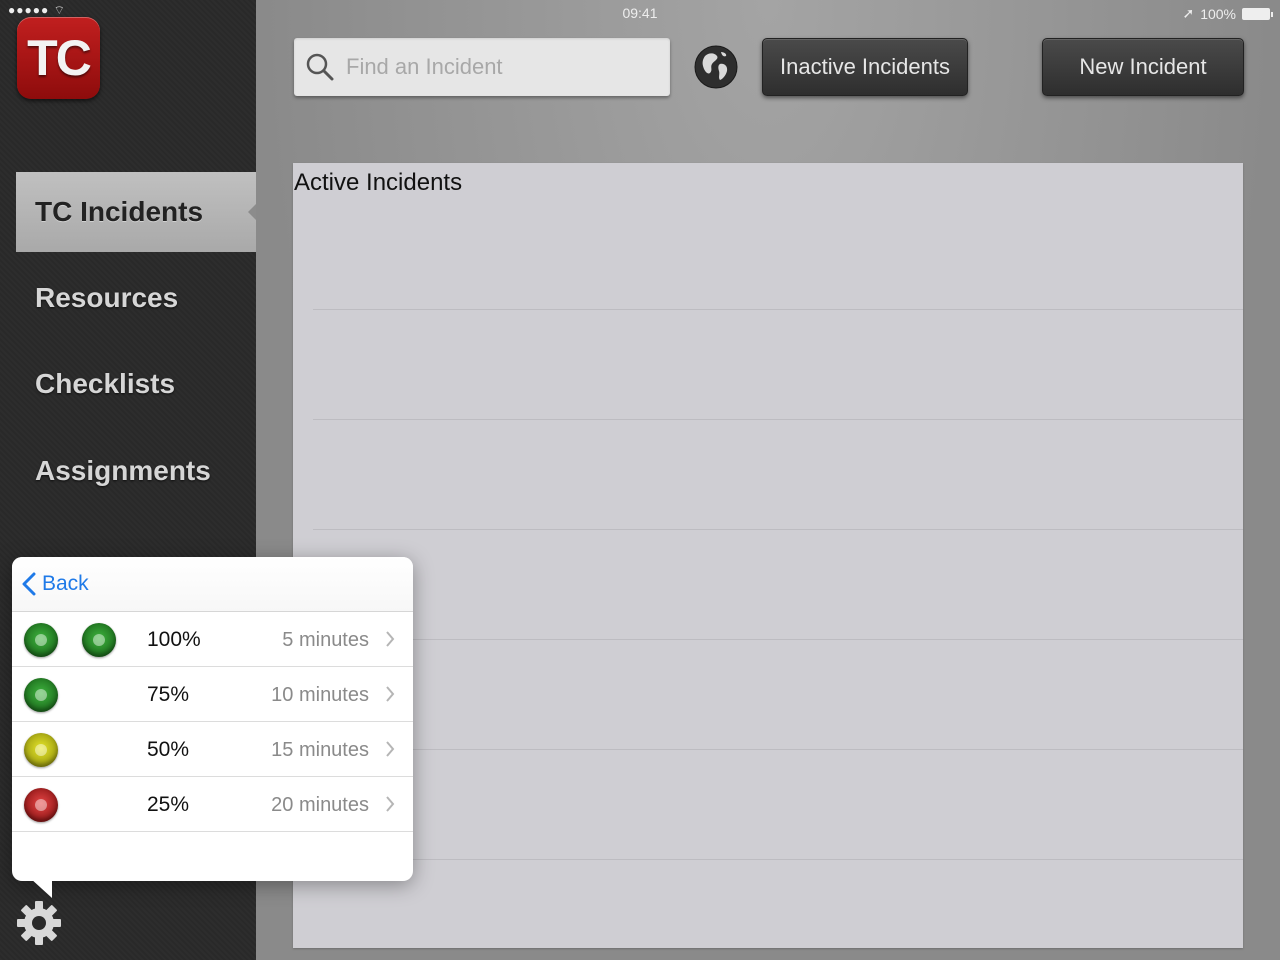 The width and height of the screenshot is (1280, 960). I want to click on back-label: Back, so click(65, 583).